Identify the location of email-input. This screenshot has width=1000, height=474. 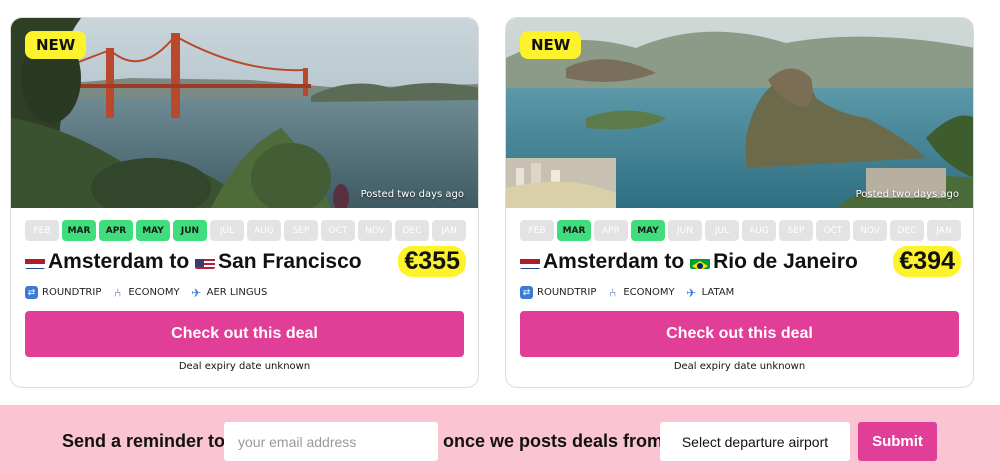
(331, 441).